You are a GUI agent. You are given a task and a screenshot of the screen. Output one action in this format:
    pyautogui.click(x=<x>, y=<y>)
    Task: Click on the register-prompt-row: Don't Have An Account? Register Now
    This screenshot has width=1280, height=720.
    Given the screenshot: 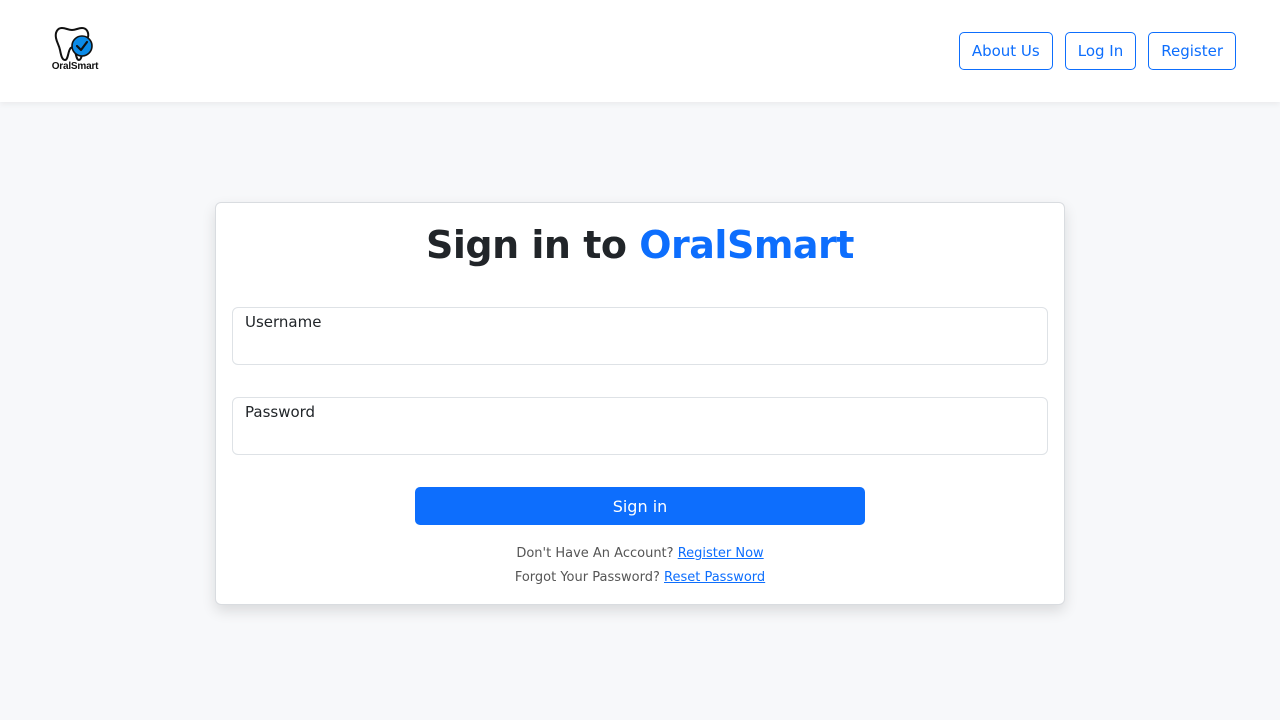 What is the action you would take?
    pyautogui.click(x=640, y=553)
    